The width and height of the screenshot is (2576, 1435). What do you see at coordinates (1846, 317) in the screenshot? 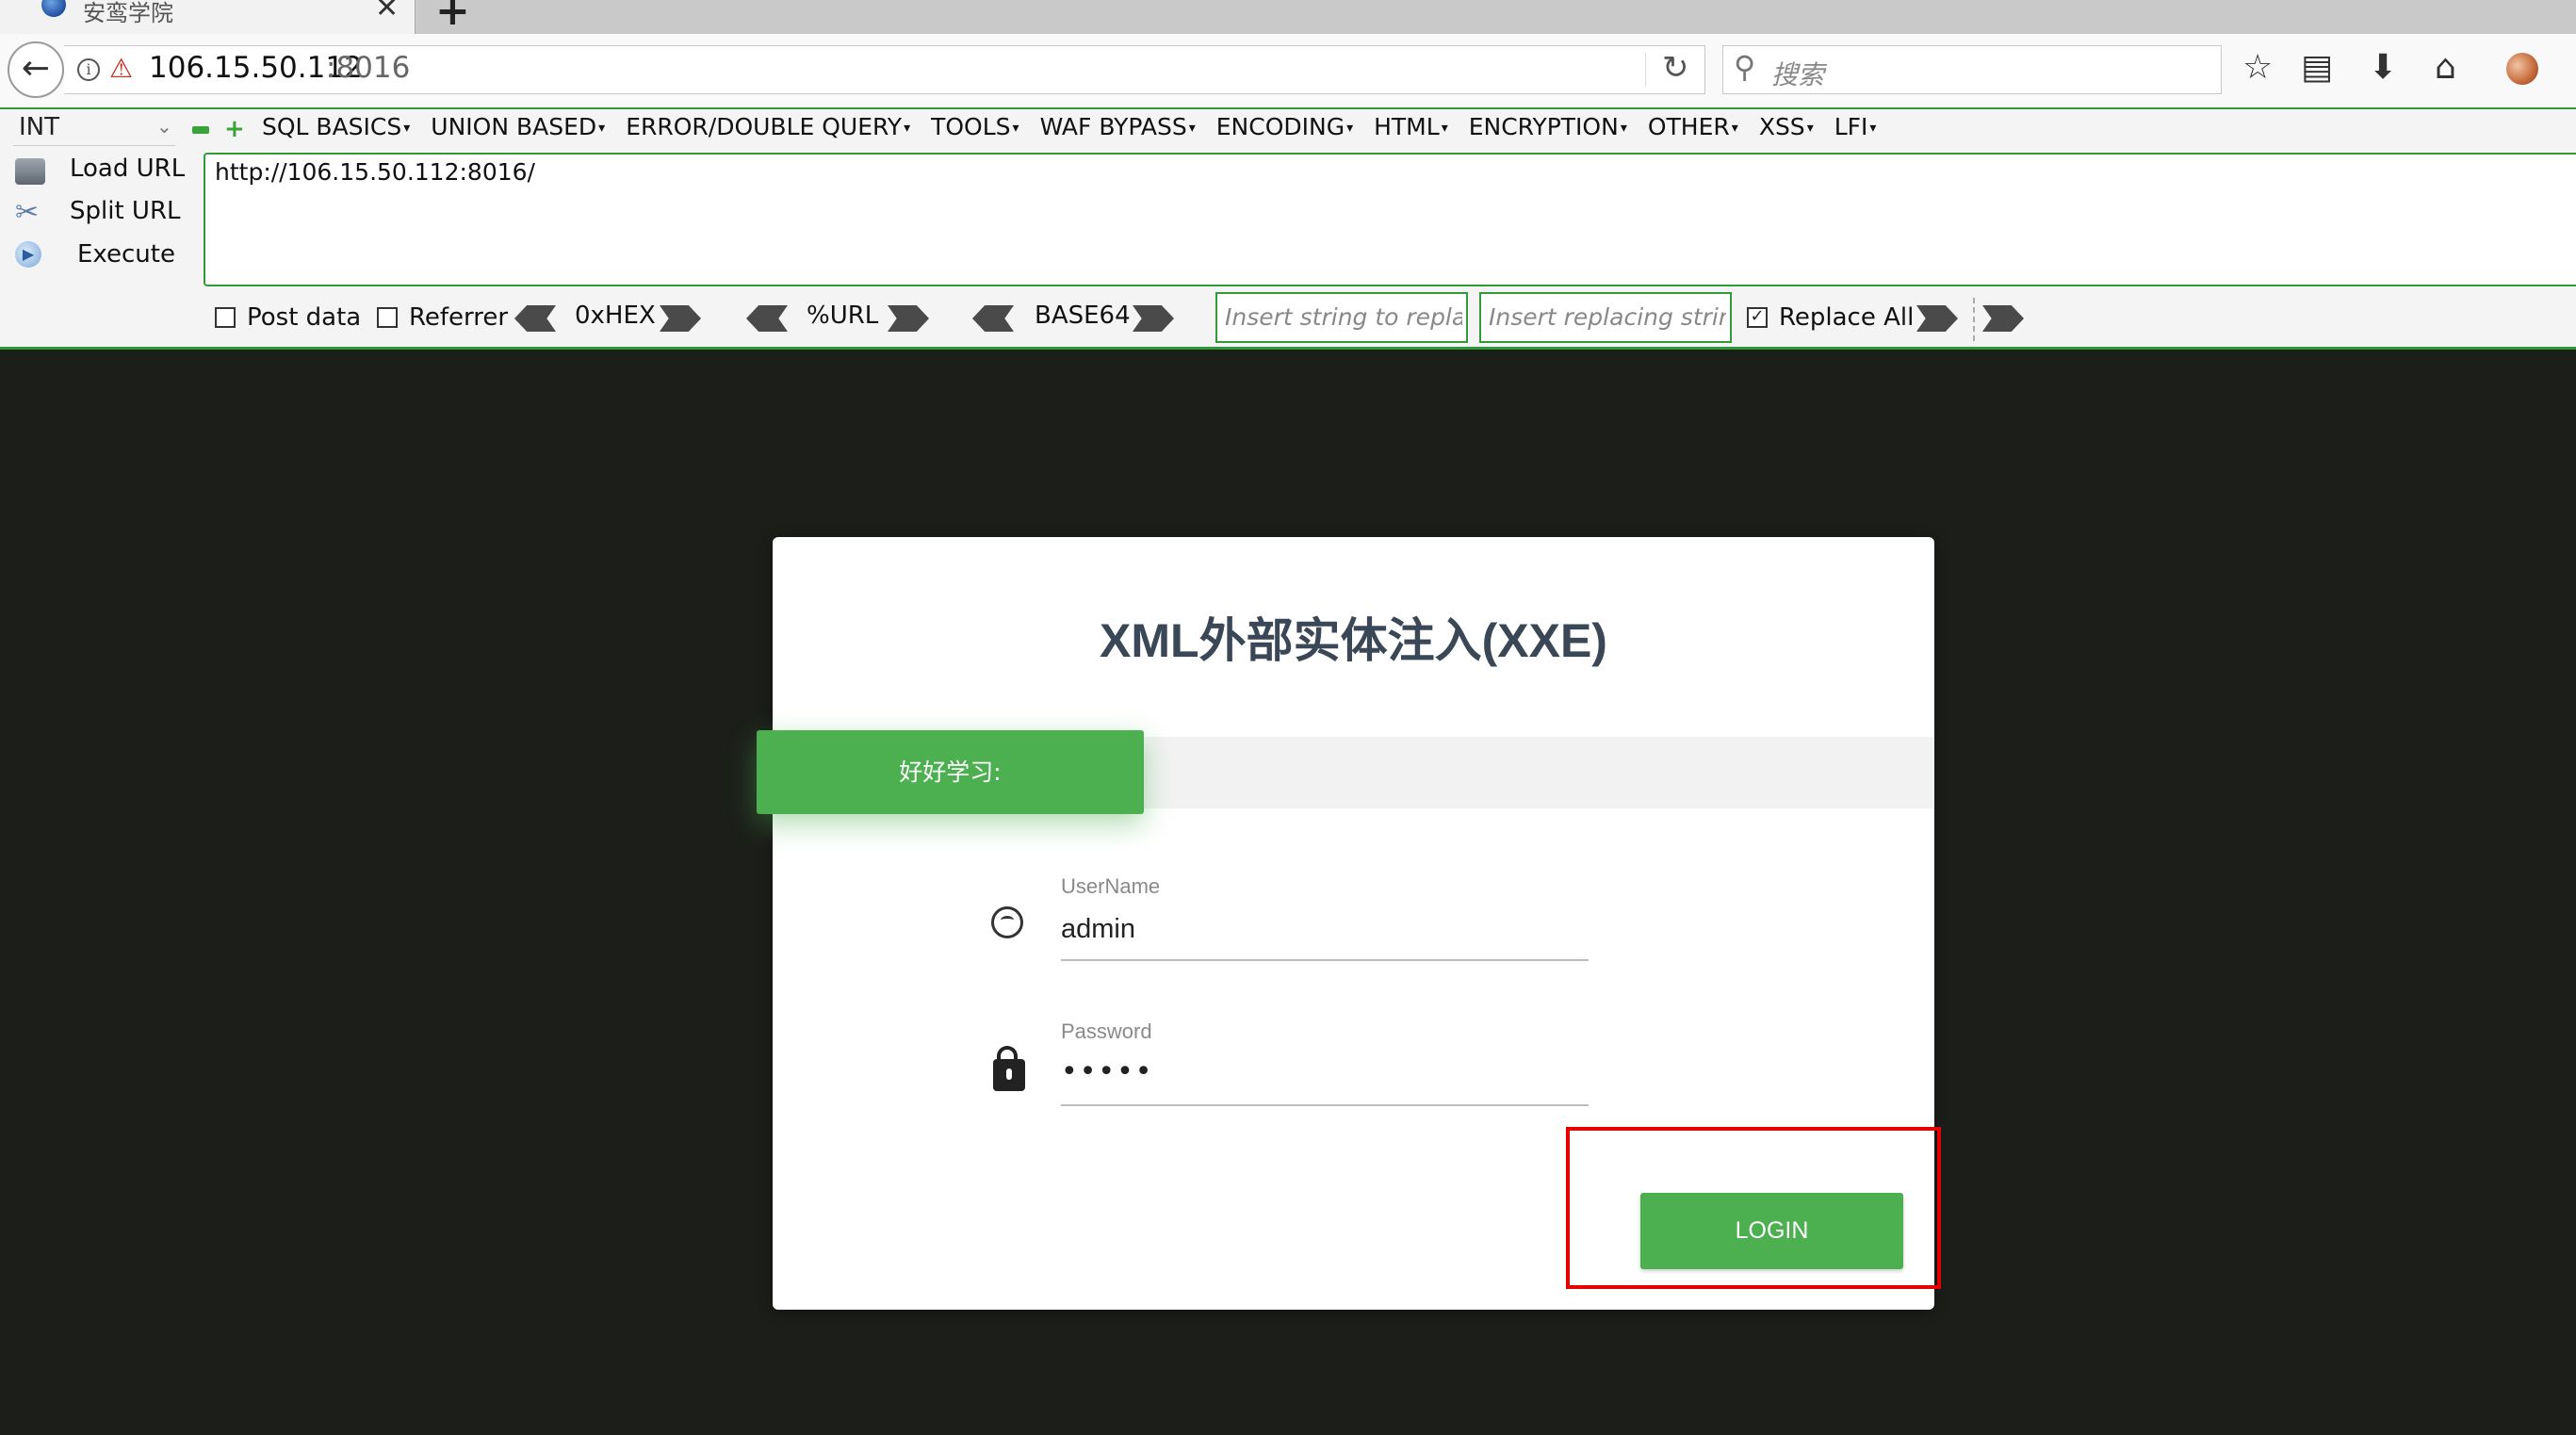
I see `replace-all-label: Replace All` at bounding box center [1846, 317].